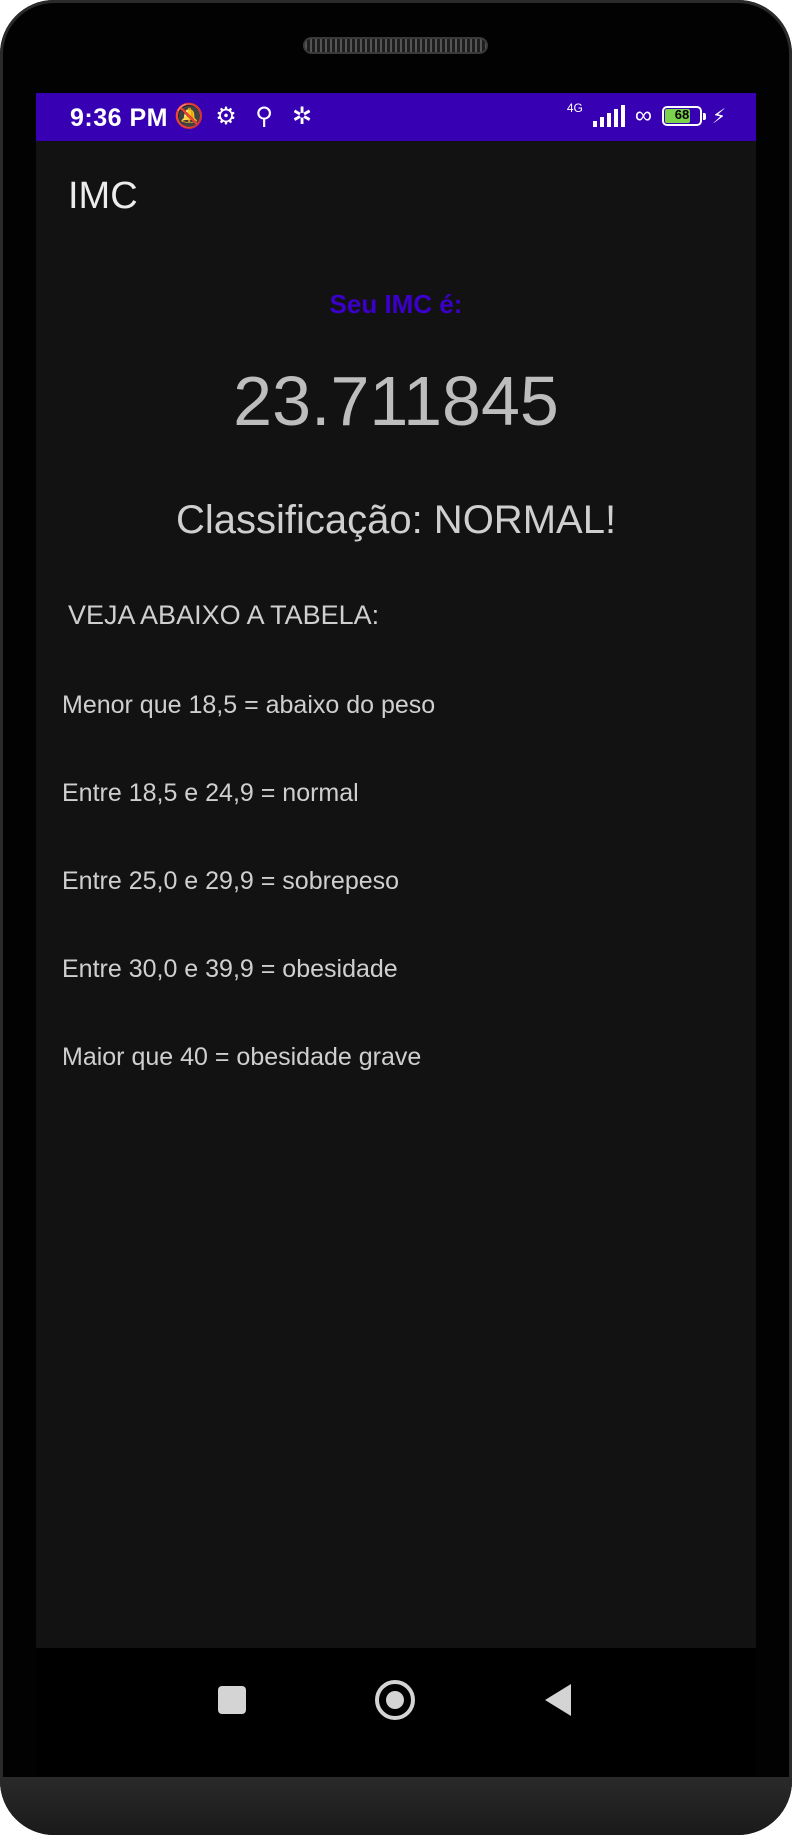 This screenshot has width=792, height=1835. What do you see at coordinates (230, 969) in the screenshot?
I see `table-row-obesity: Entre 30,0 e 39,9 = obesidade` at bounding box center [230, 969].